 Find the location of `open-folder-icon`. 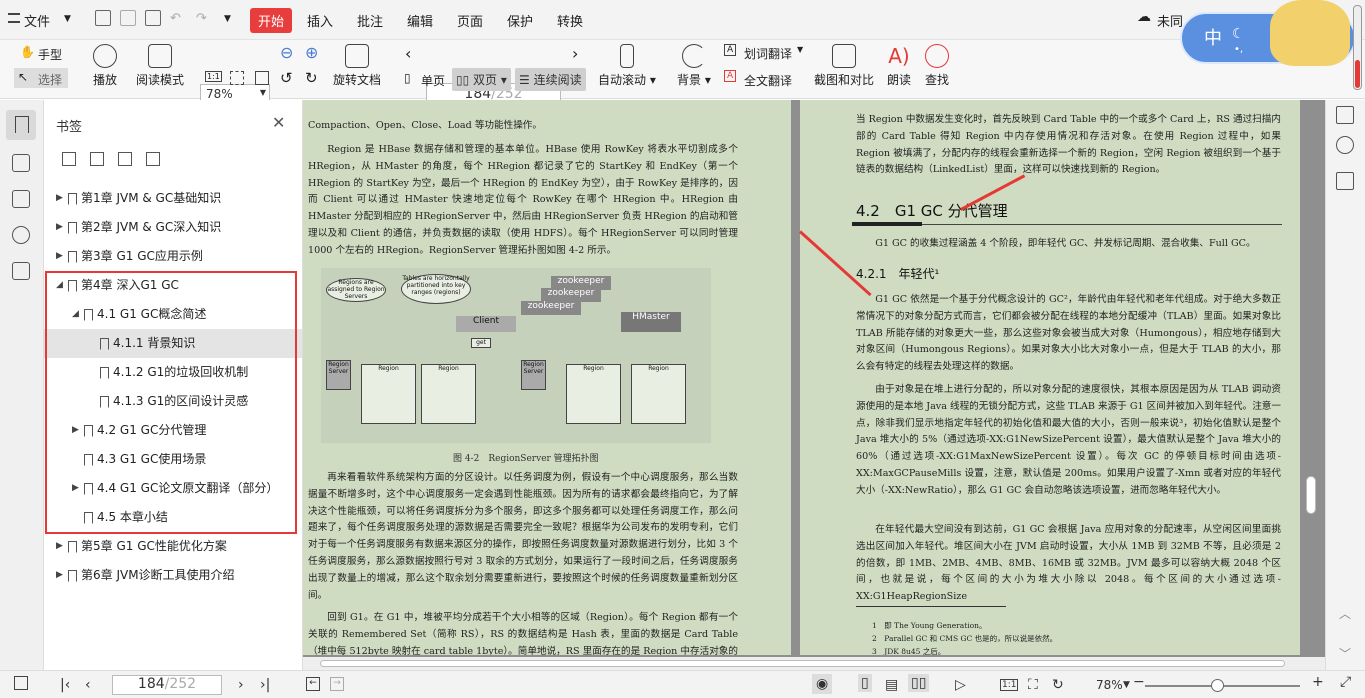

open-folder-icon is located at coordinates (103, 18).